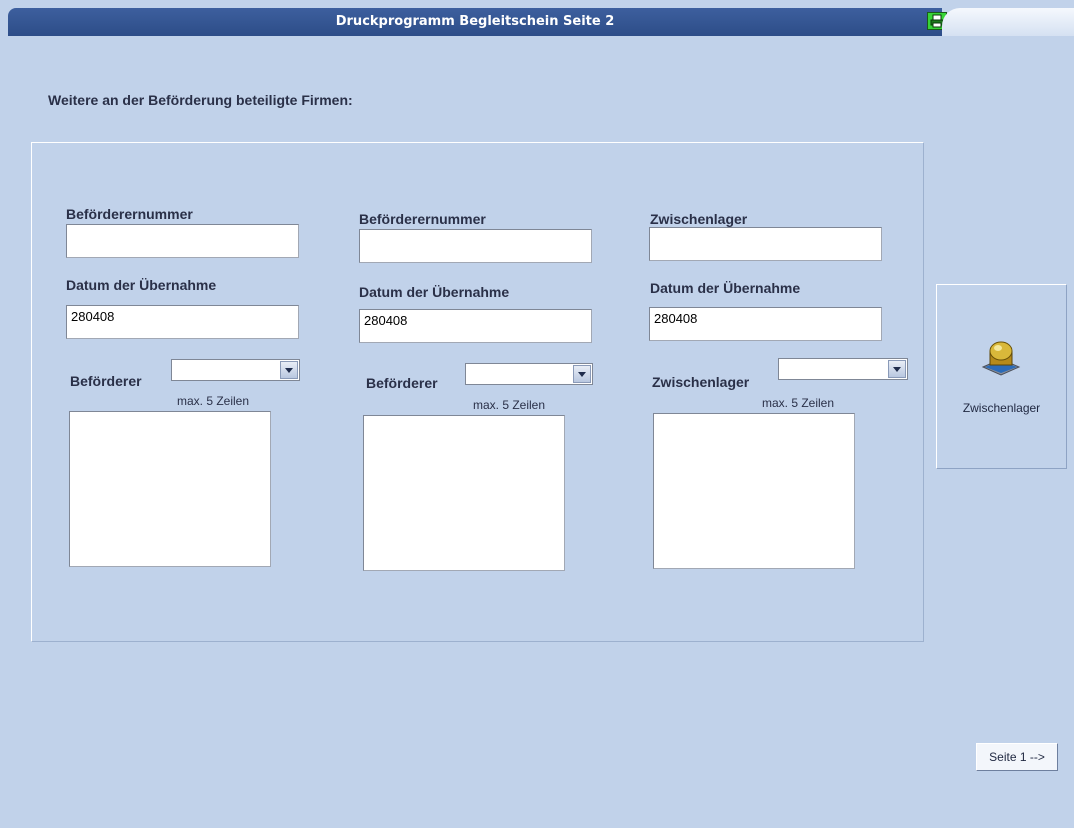  I want to click on carrier-number-label-1: Beförderernummer, so click(129, 214).